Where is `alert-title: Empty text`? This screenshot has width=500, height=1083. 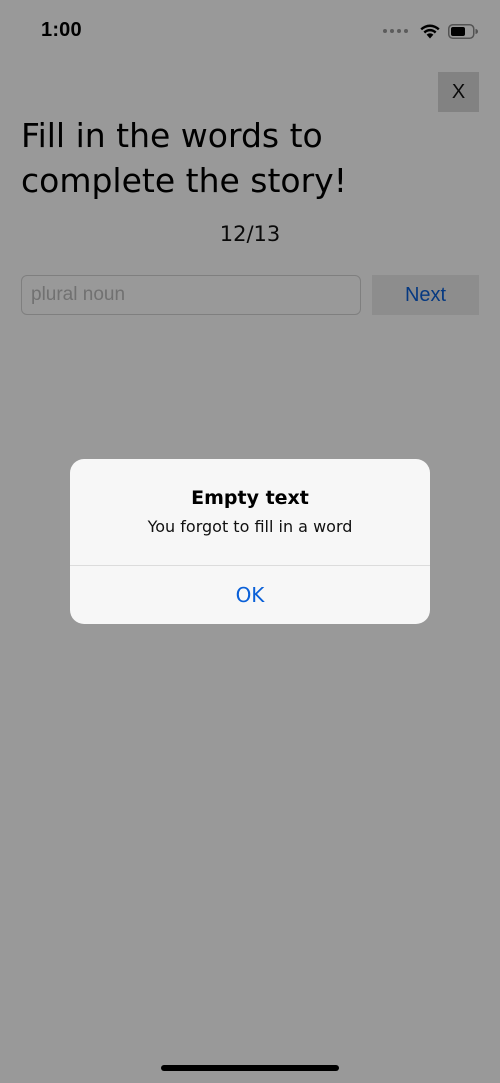 alert-title: Empty text is located at coordinates (250, 498).